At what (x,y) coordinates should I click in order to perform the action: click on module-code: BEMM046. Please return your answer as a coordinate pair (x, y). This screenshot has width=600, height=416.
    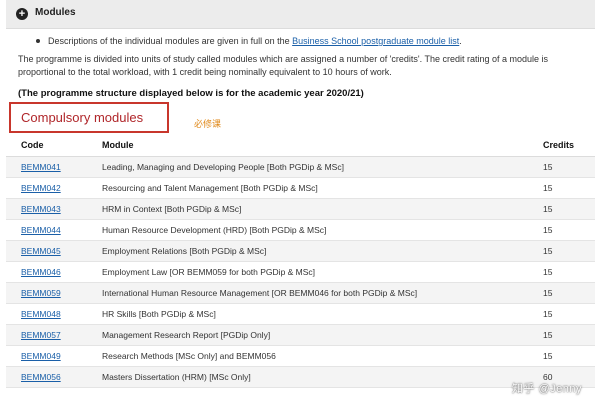
    Looking at the image, I should click on (41, 272).